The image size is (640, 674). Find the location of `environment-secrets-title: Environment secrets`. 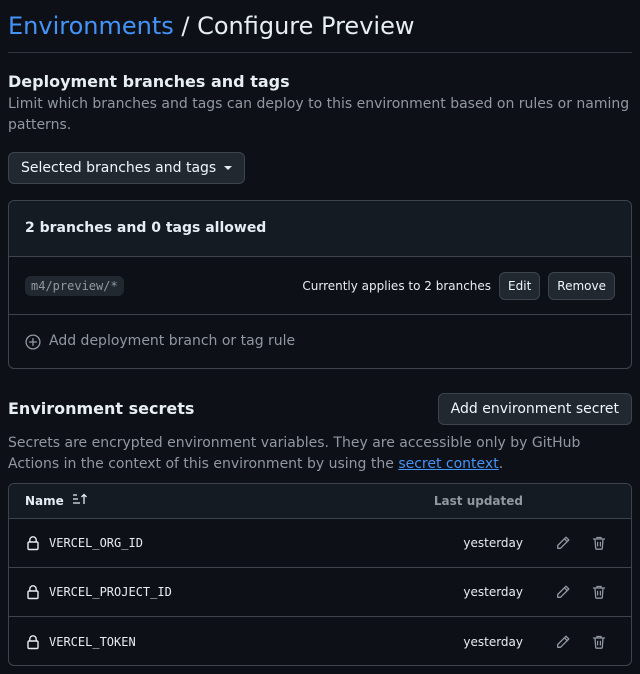

environment-secrets-title: Environment secrets is located at coordinates (101, 408).